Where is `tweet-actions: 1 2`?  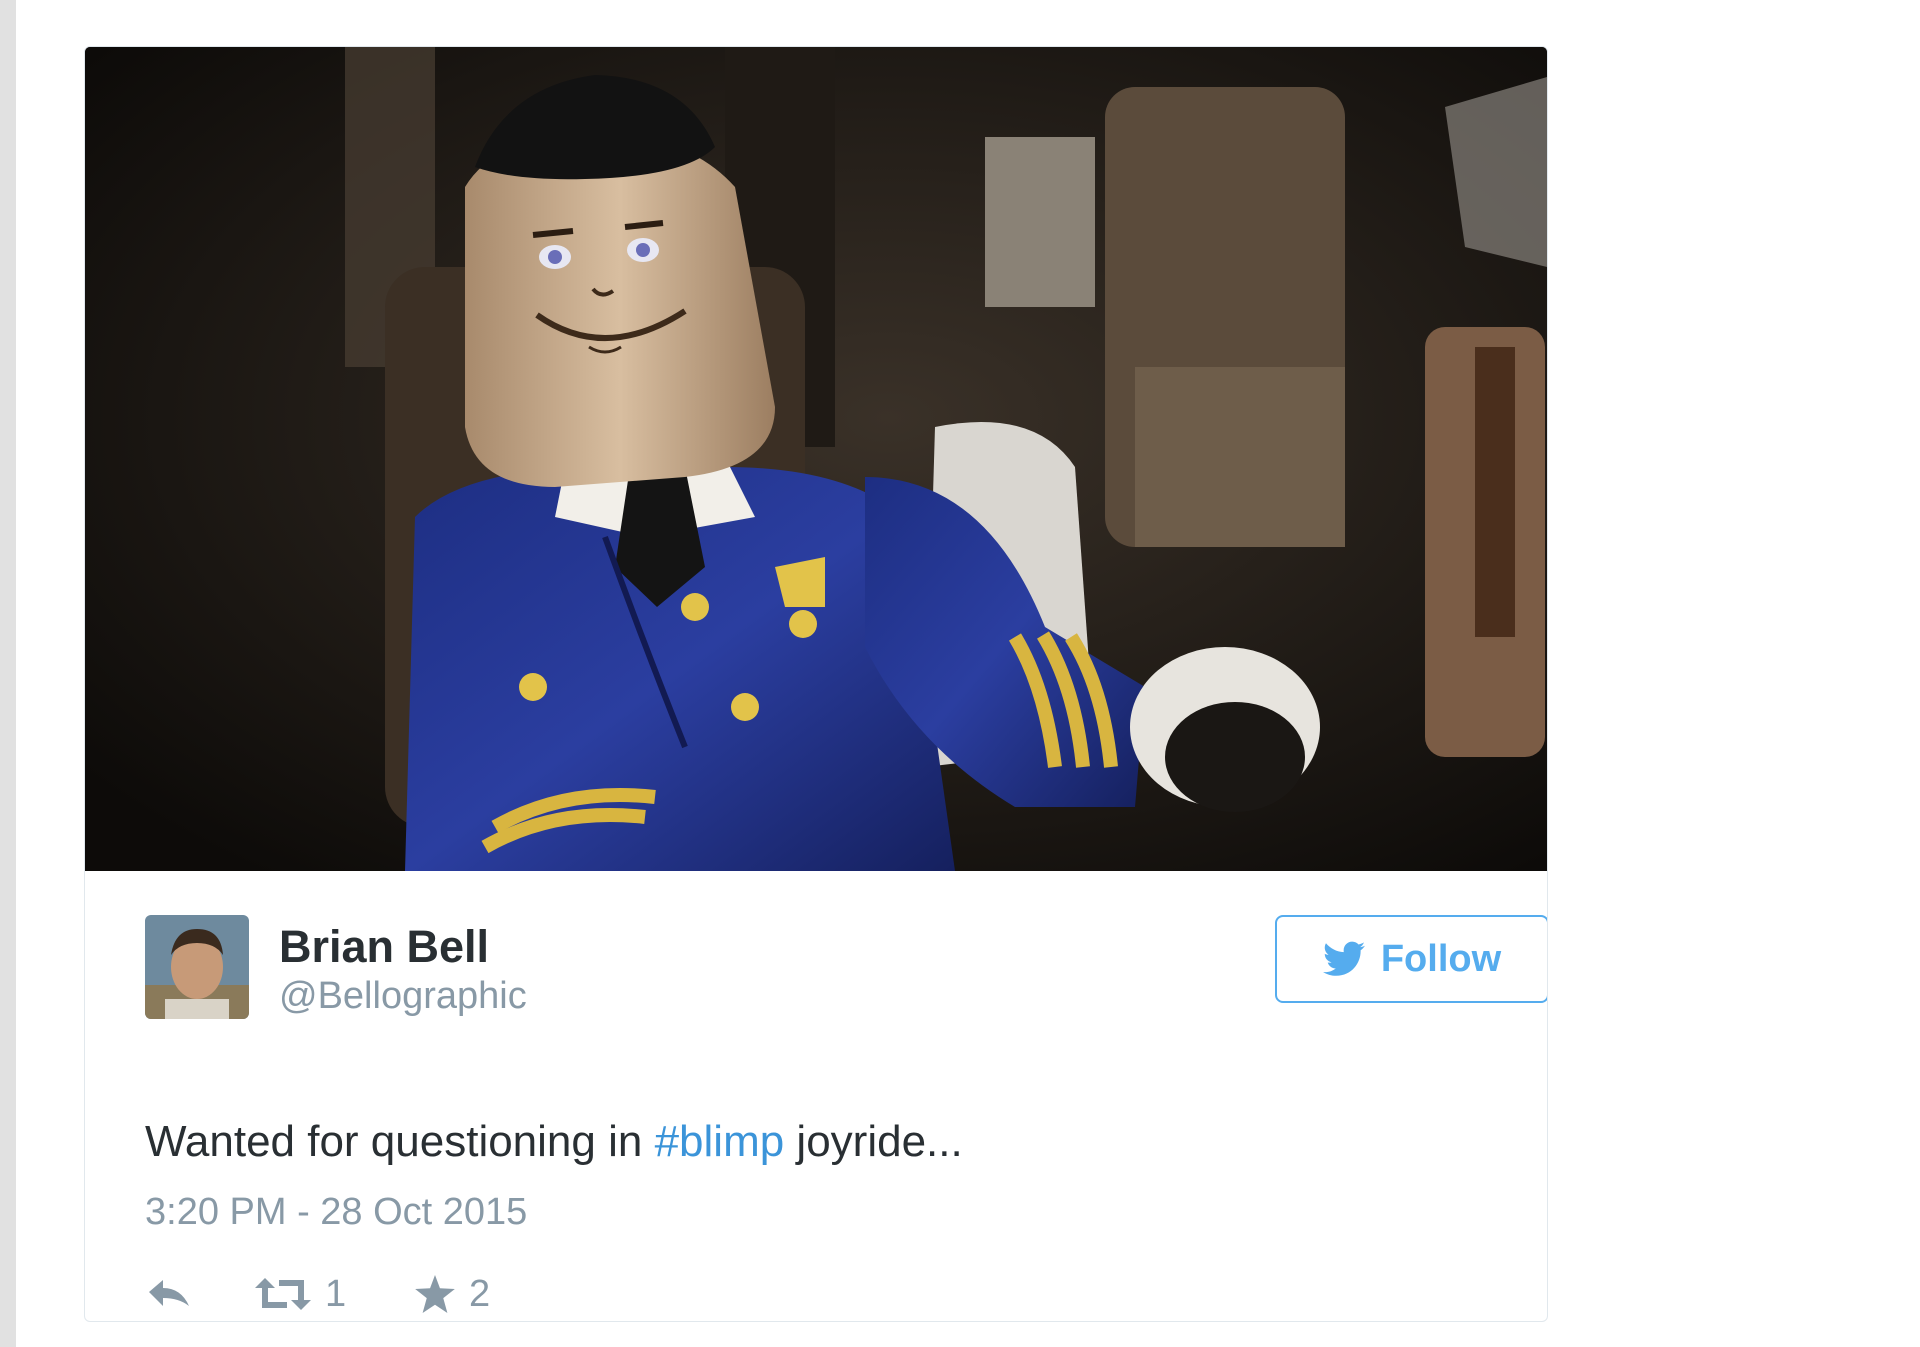
tweet-actions: 1 2 is located at coordinates (445, 1294).